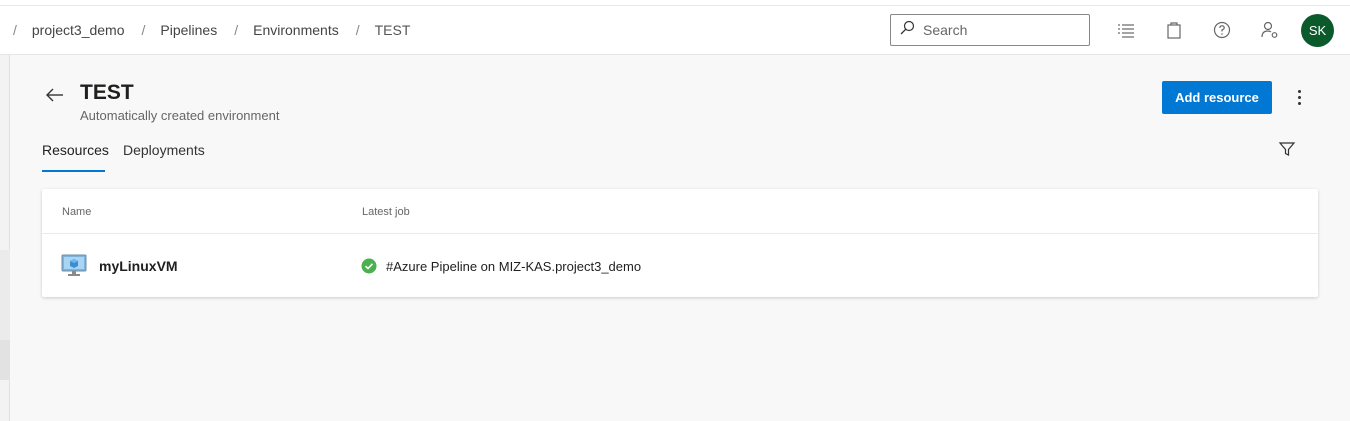  Describe the element at coordinates (1217, 97) in the screenshot. I see `add-resource-button: Add resource` at that location.